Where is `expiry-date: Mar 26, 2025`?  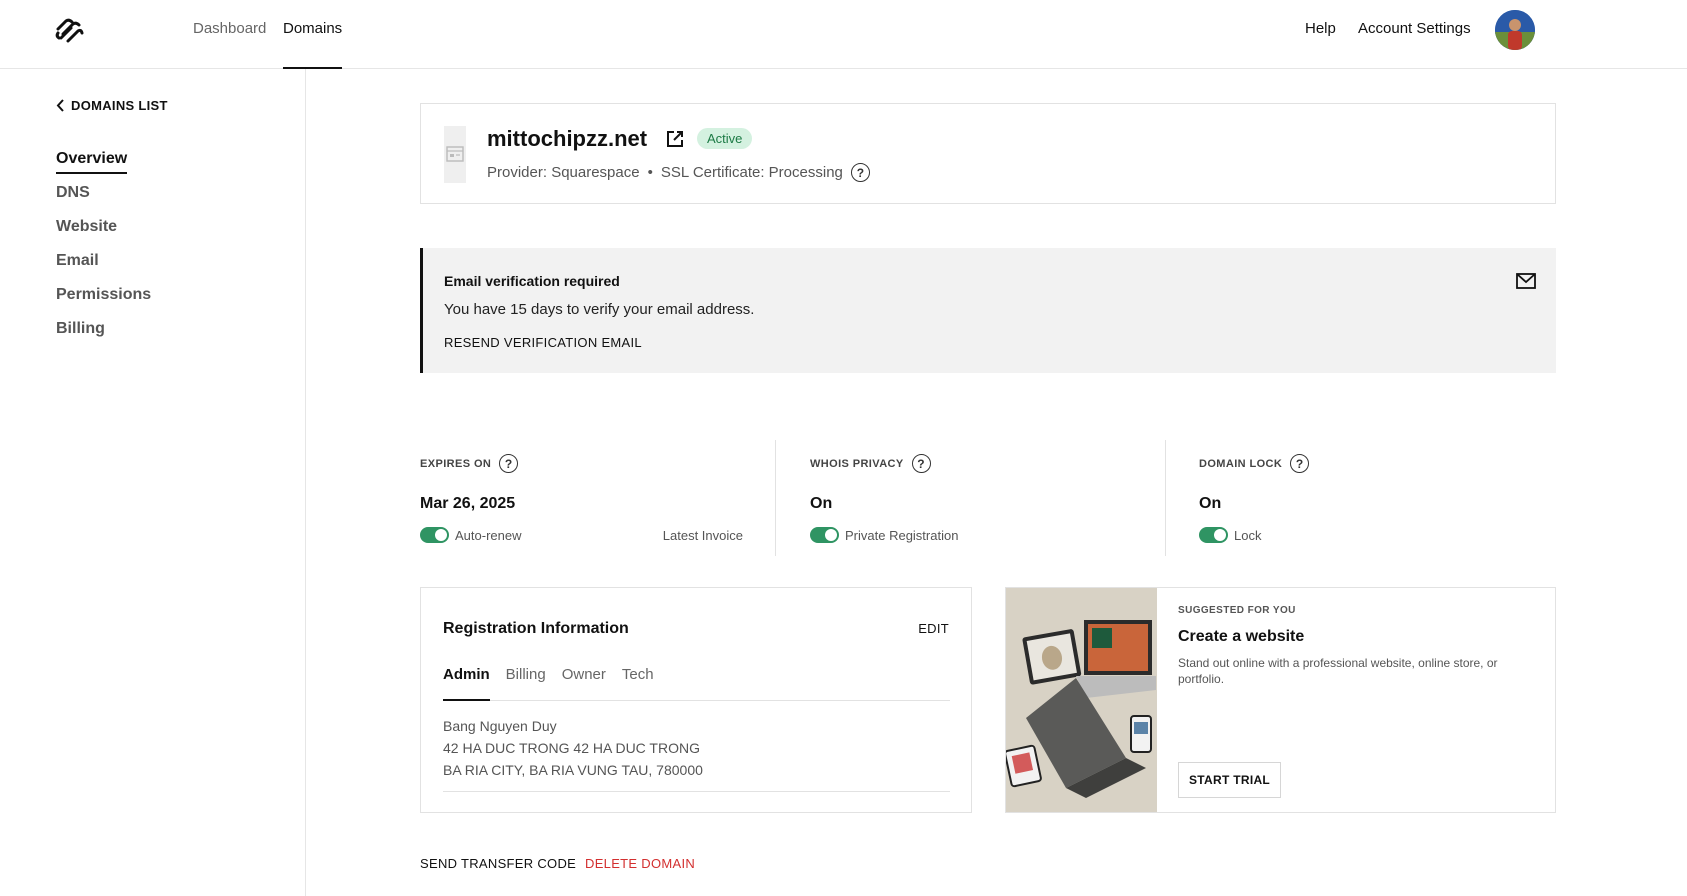
expiry-date: Mar 26, 2025 is located at coordinates (468, 503).